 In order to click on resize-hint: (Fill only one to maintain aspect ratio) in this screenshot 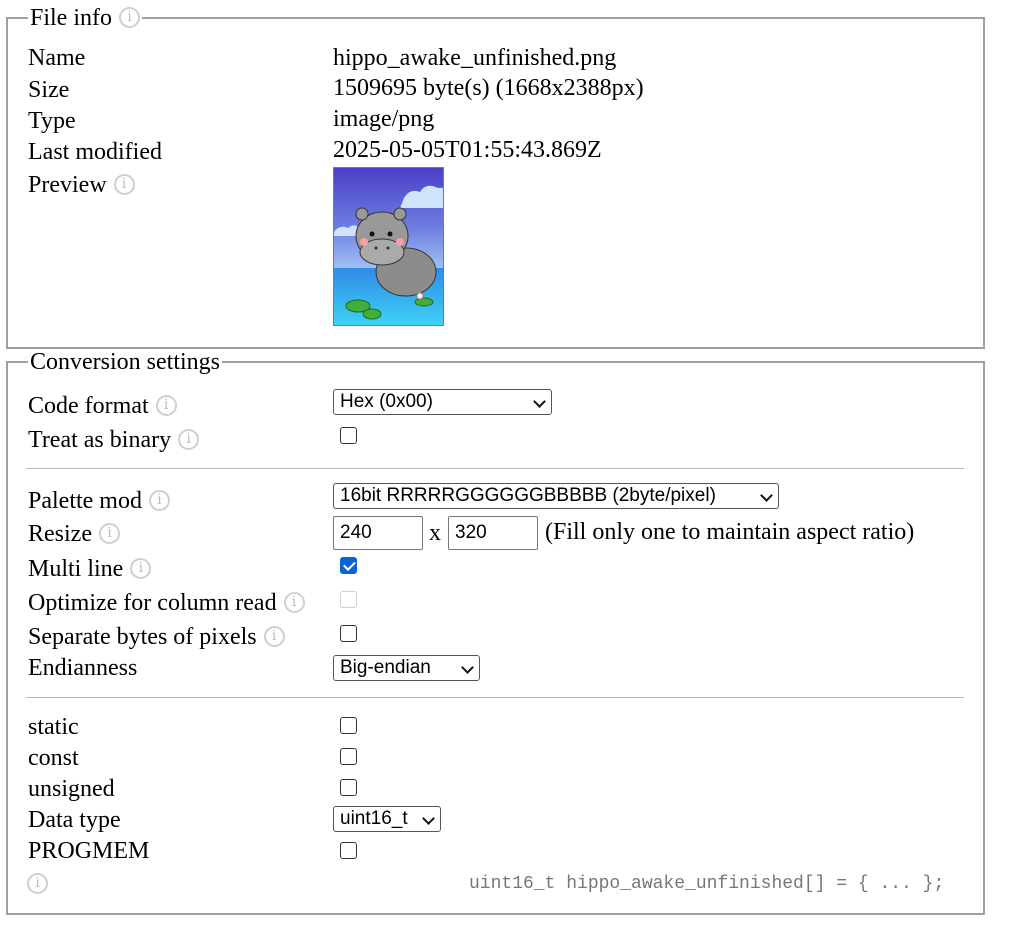, I will do `click(730, 532)`.